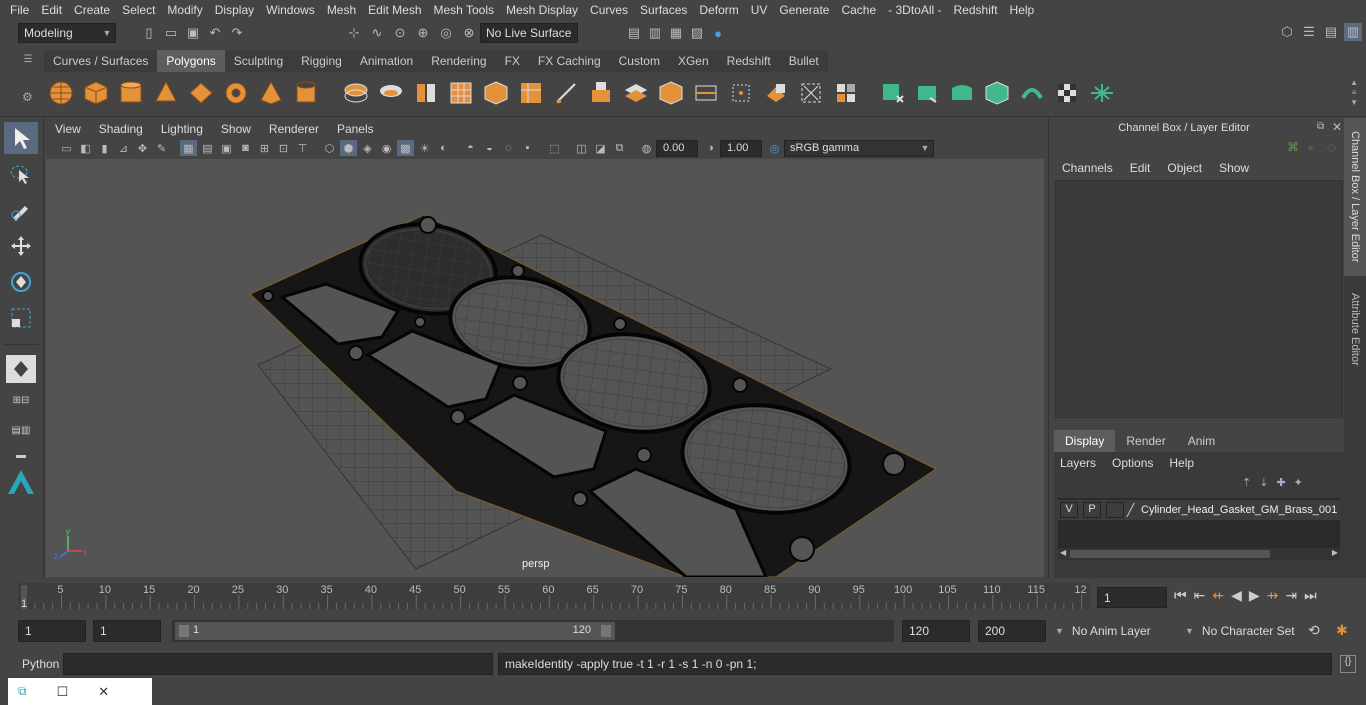 The height and width of the screenshot is (705, 1366). I want to click on merge-icon, so click(671, 93).